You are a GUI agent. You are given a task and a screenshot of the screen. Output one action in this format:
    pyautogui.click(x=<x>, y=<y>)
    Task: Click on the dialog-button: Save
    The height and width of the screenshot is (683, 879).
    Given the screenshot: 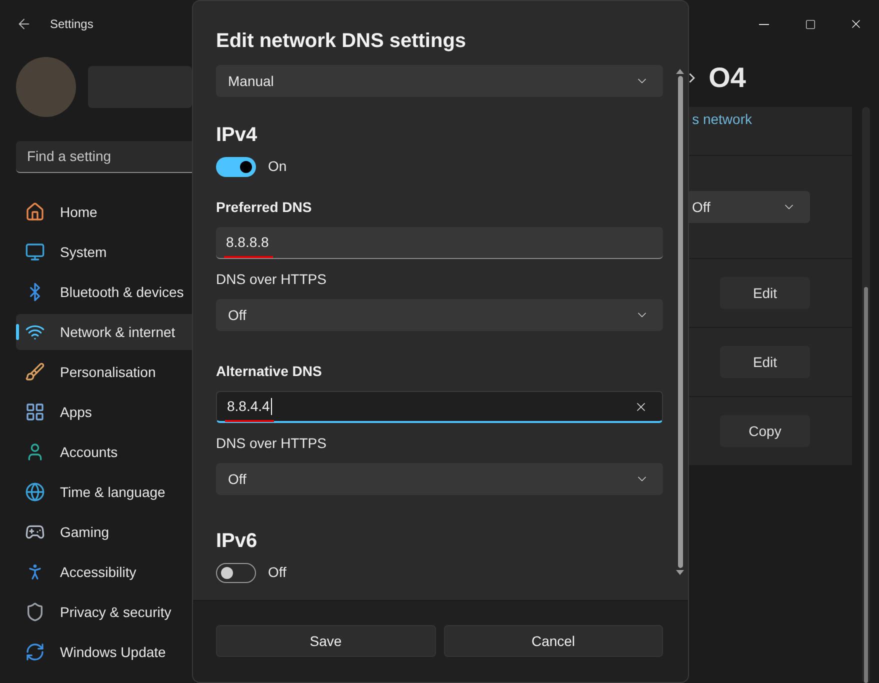 What is the action you would take?
    pyautogui.click(x=326, y=641)
    